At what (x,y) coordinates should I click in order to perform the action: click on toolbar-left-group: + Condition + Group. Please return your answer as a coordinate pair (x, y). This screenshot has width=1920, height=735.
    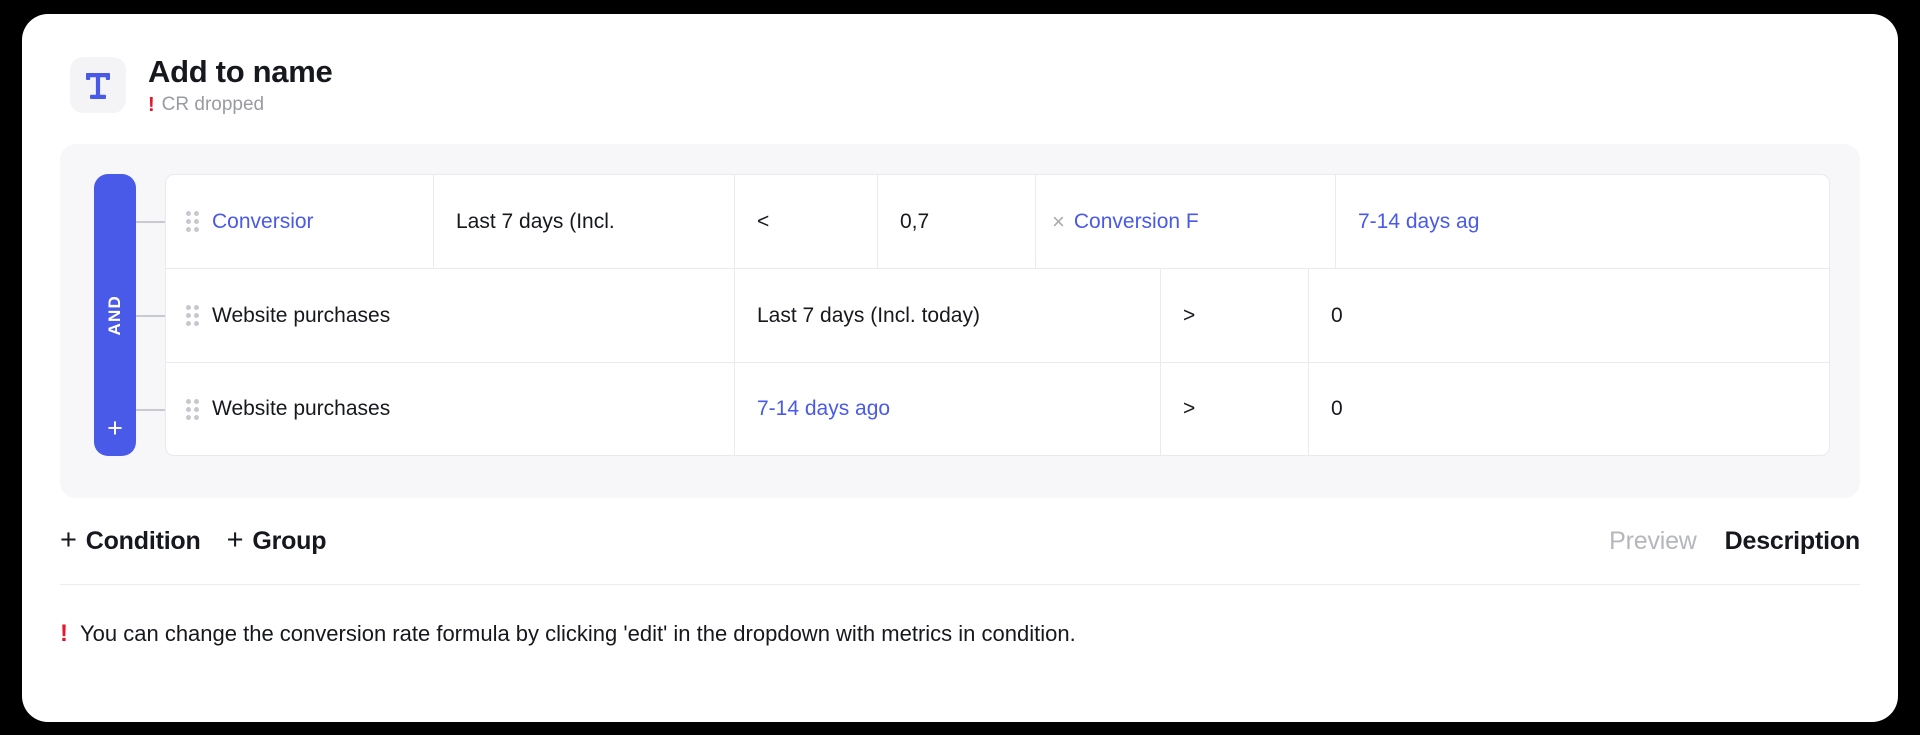
    Looking at the image, I should click on (193, 539).